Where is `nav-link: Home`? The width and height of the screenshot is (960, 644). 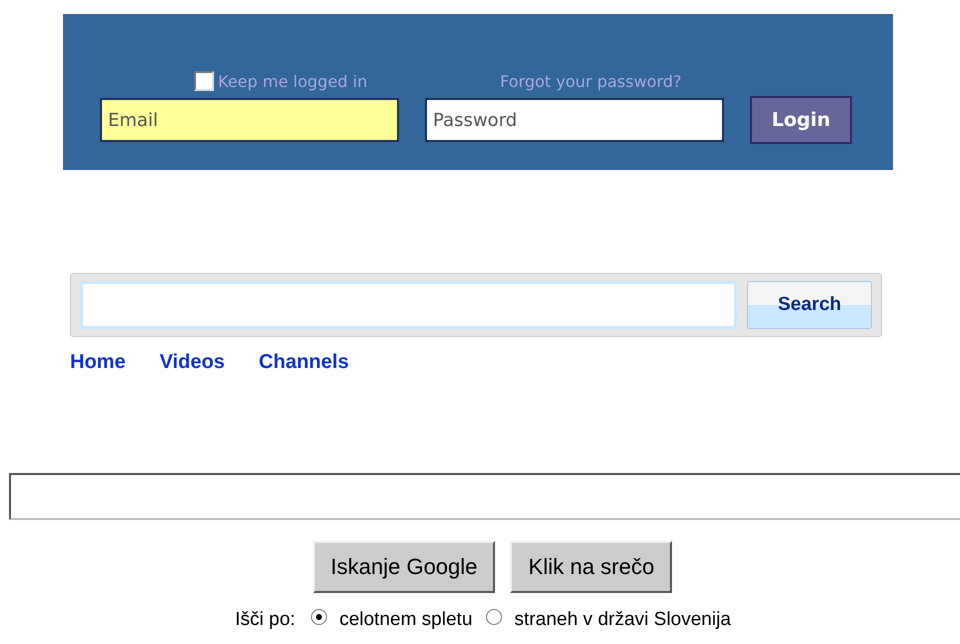 nav-link: Home is located at coordinates (98, 362).